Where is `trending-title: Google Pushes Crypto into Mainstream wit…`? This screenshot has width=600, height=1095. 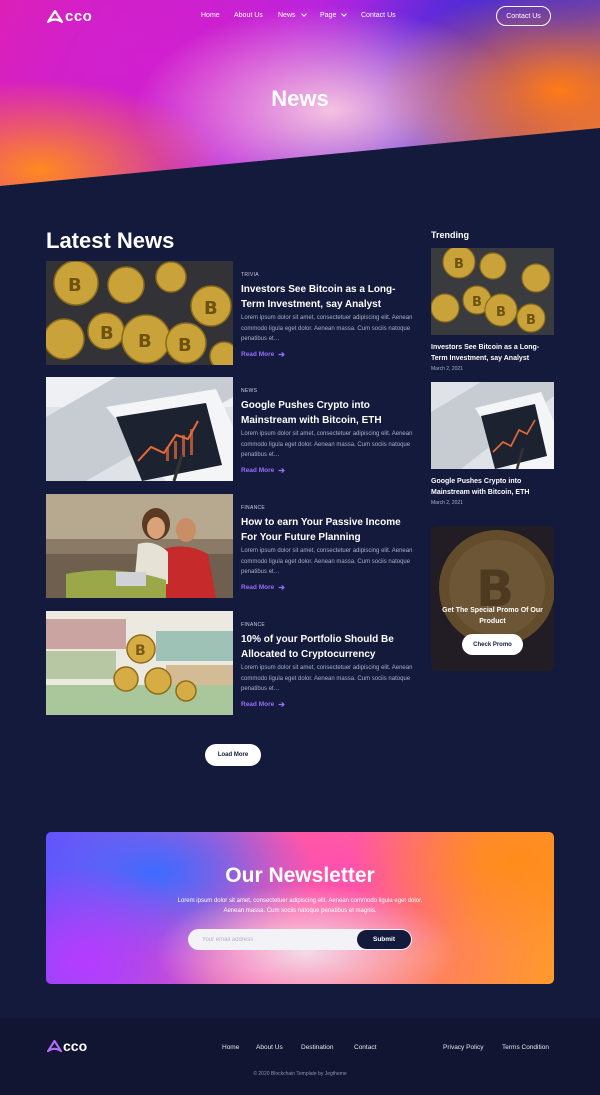
trending-title: Google Pushes Crypto into Mainstream wit… is located at coordinates (492, 487).